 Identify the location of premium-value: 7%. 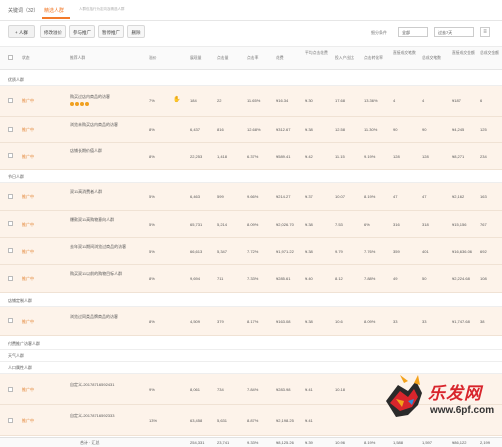
(152, 100).